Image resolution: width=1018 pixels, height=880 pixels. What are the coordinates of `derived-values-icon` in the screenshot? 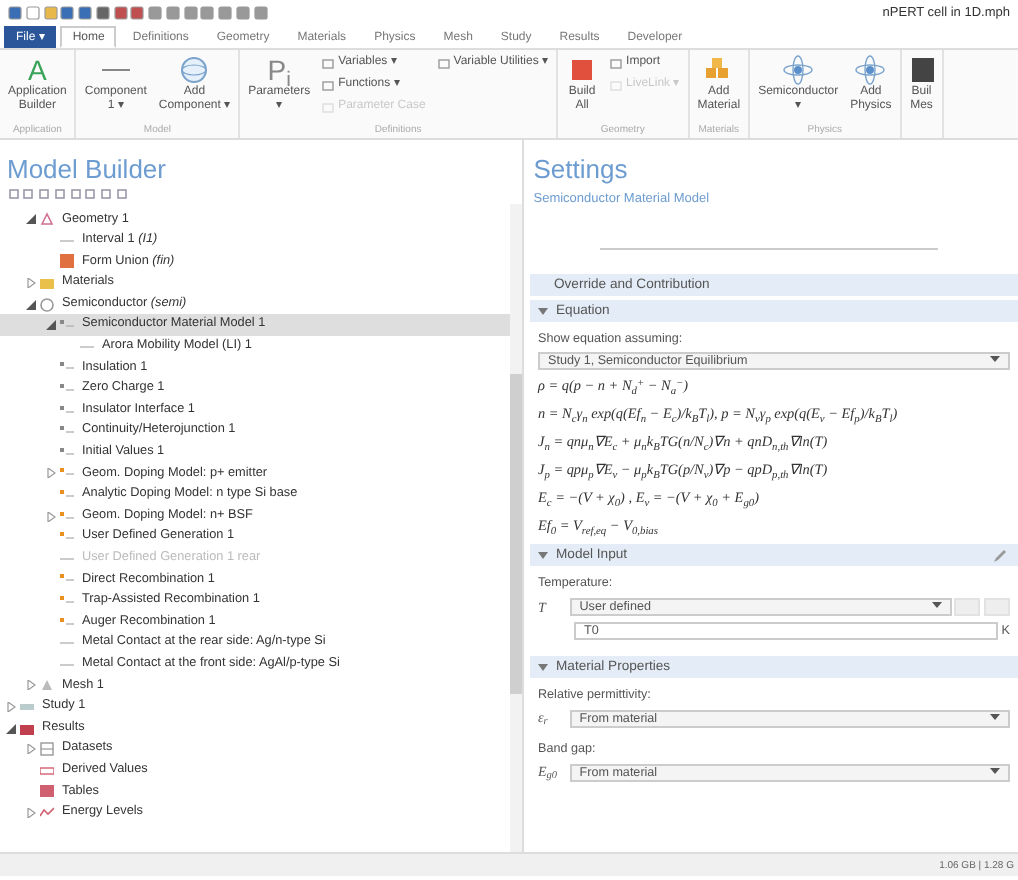 It's located at (47, 770).